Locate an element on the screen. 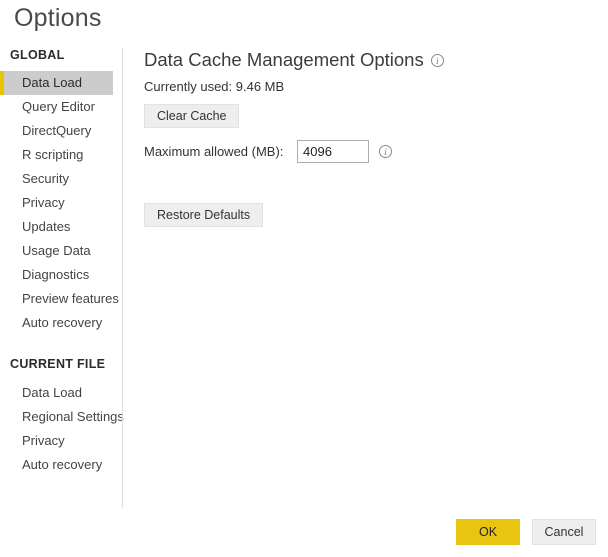  dialog-footer: OK Cancel is located at coordinates (526, 532).